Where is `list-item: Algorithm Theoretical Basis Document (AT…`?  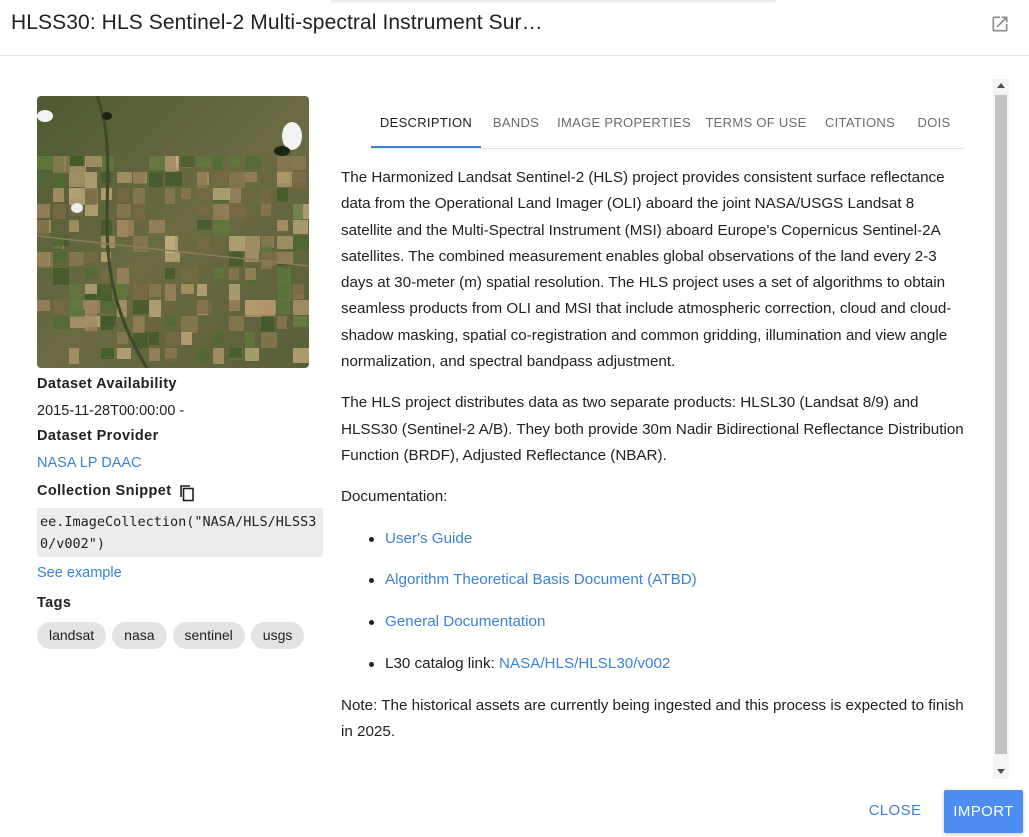
list-item: Algorithm Theoretical Basis Document (AT… is located at coordinates (668, 580).